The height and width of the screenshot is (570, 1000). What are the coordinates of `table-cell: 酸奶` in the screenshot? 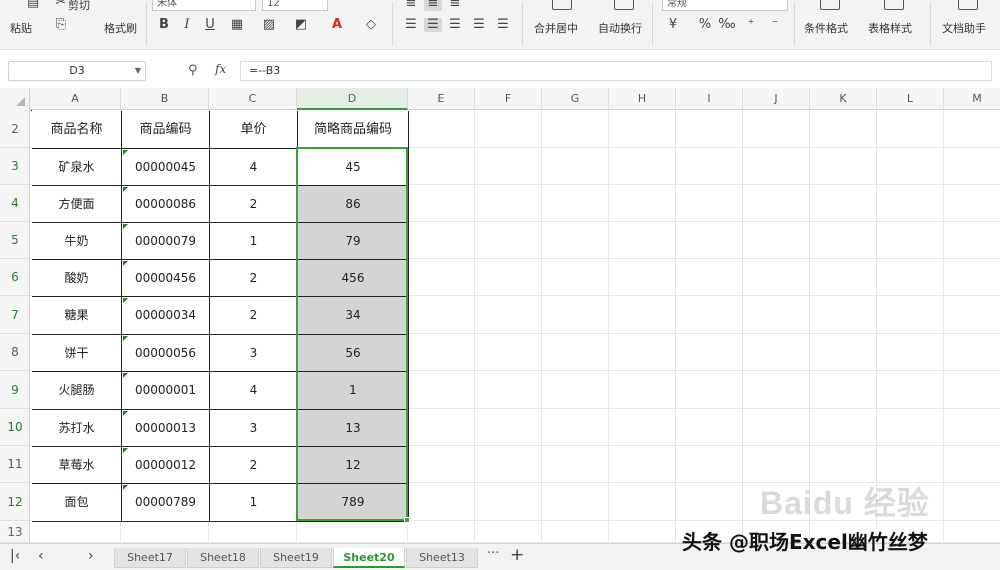 It's located at (77, 278).